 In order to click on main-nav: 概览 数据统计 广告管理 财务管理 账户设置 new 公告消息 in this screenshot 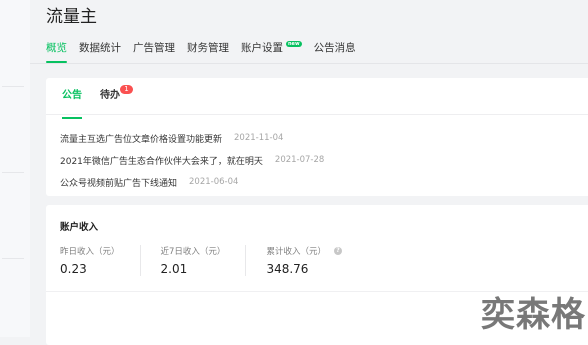, I will do `click(201, 50)`.